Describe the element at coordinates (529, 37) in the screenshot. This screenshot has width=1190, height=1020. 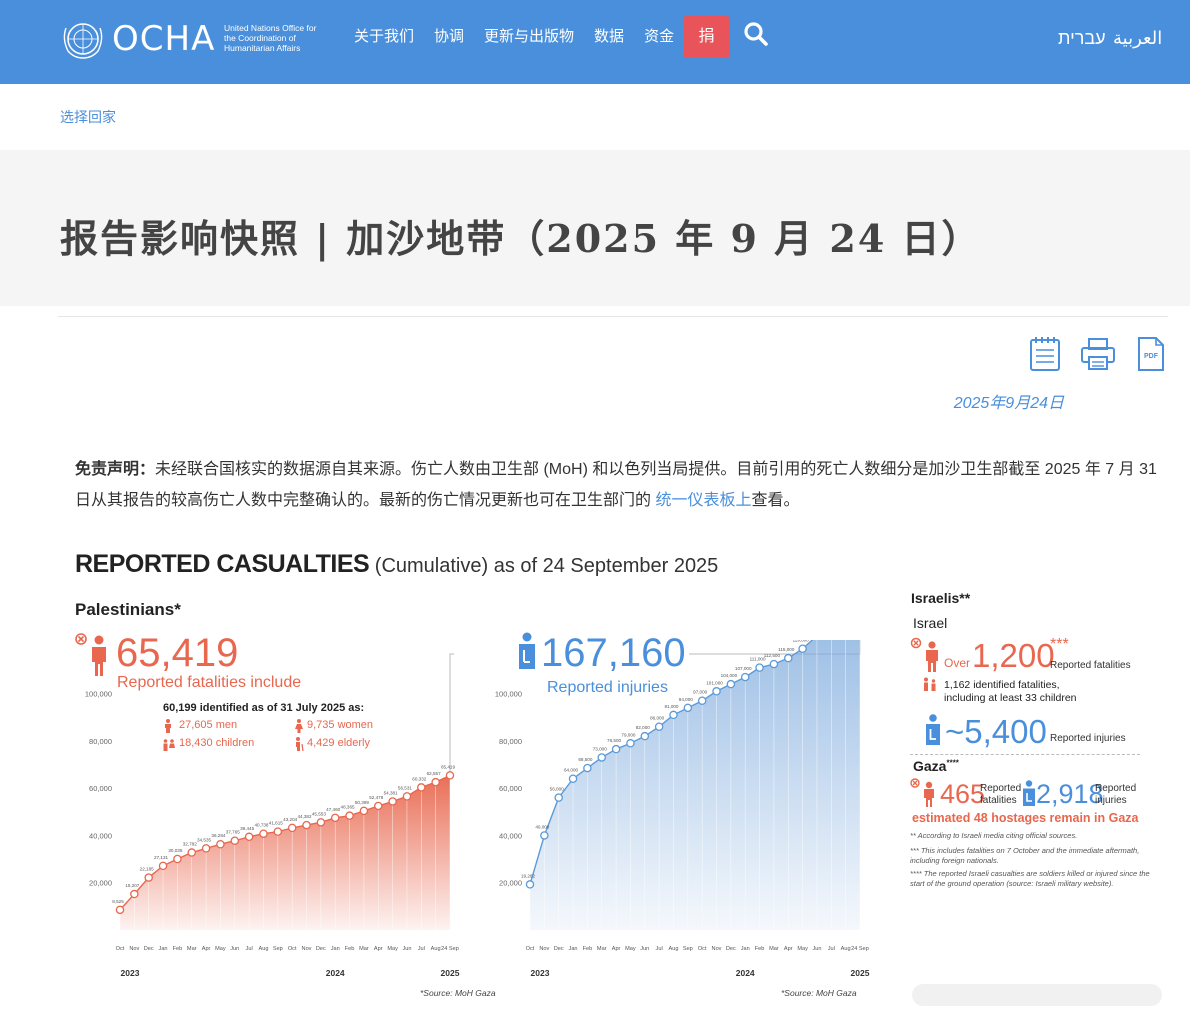
I see `nav-item-updates: 更新与出版物` at that location.